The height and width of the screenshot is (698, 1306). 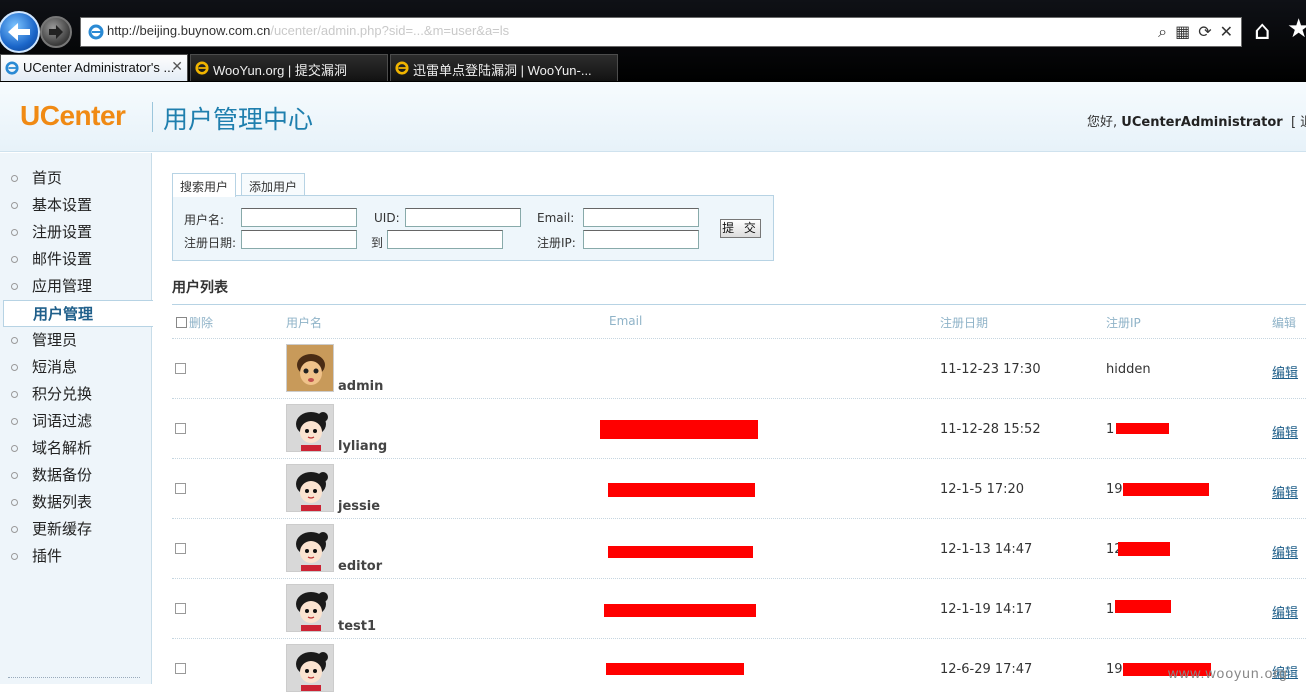 I want to click on sidebar-item-credits: 积分兑换, so click(x=76, y=394).